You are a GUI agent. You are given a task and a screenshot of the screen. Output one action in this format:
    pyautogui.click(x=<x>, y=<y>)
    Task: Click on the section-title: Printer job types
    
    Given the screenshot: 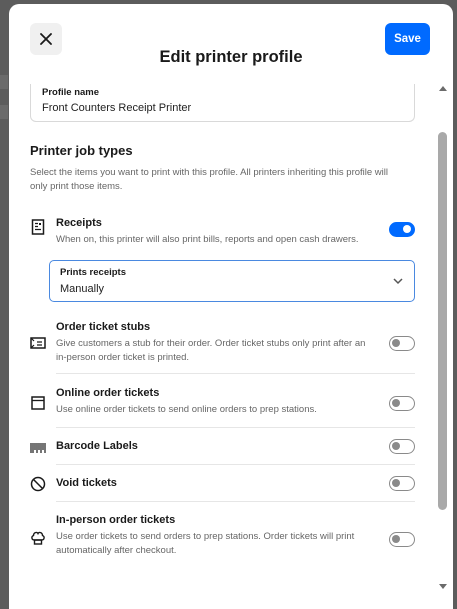 What is the action you would take?
    pyautogui.click(x=81, y=150)
    